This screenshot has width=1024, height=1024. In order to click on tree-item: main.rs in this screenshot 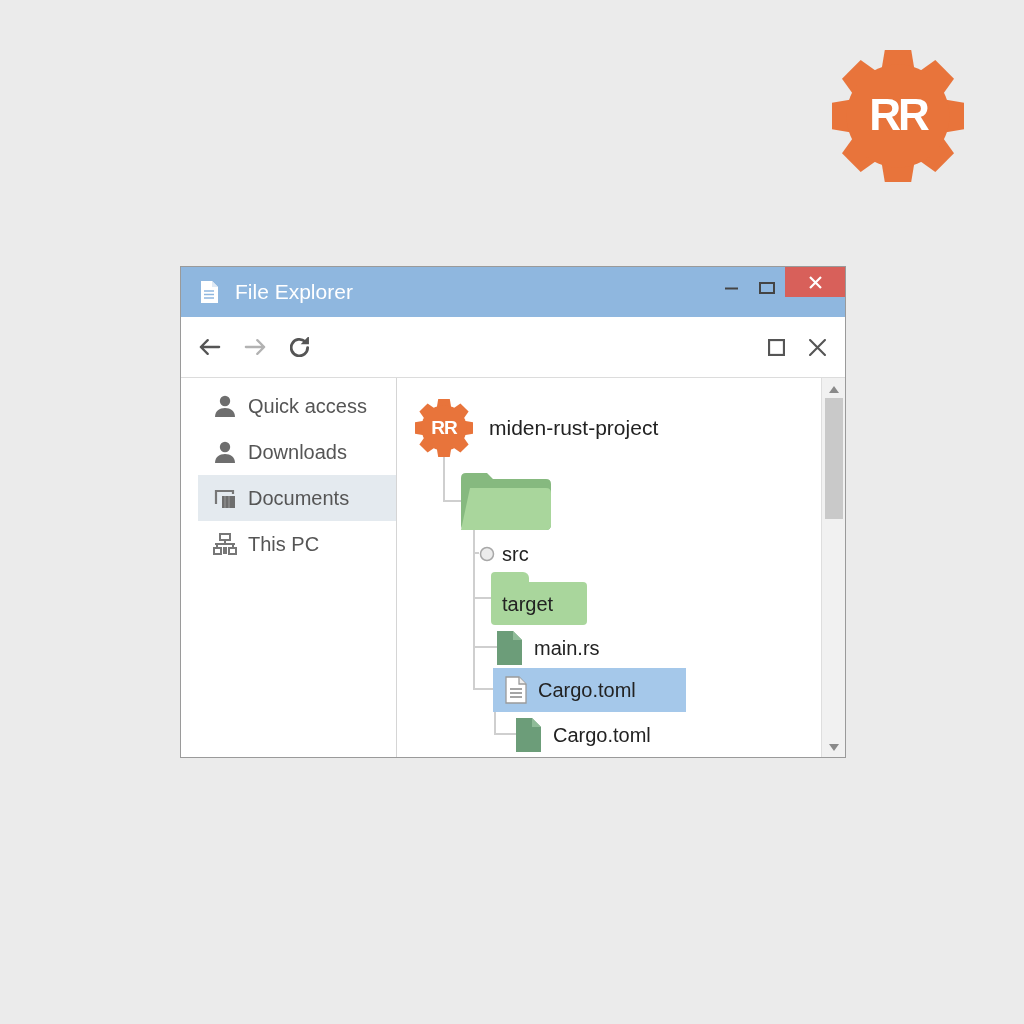, I will do `click(548, 648)`.